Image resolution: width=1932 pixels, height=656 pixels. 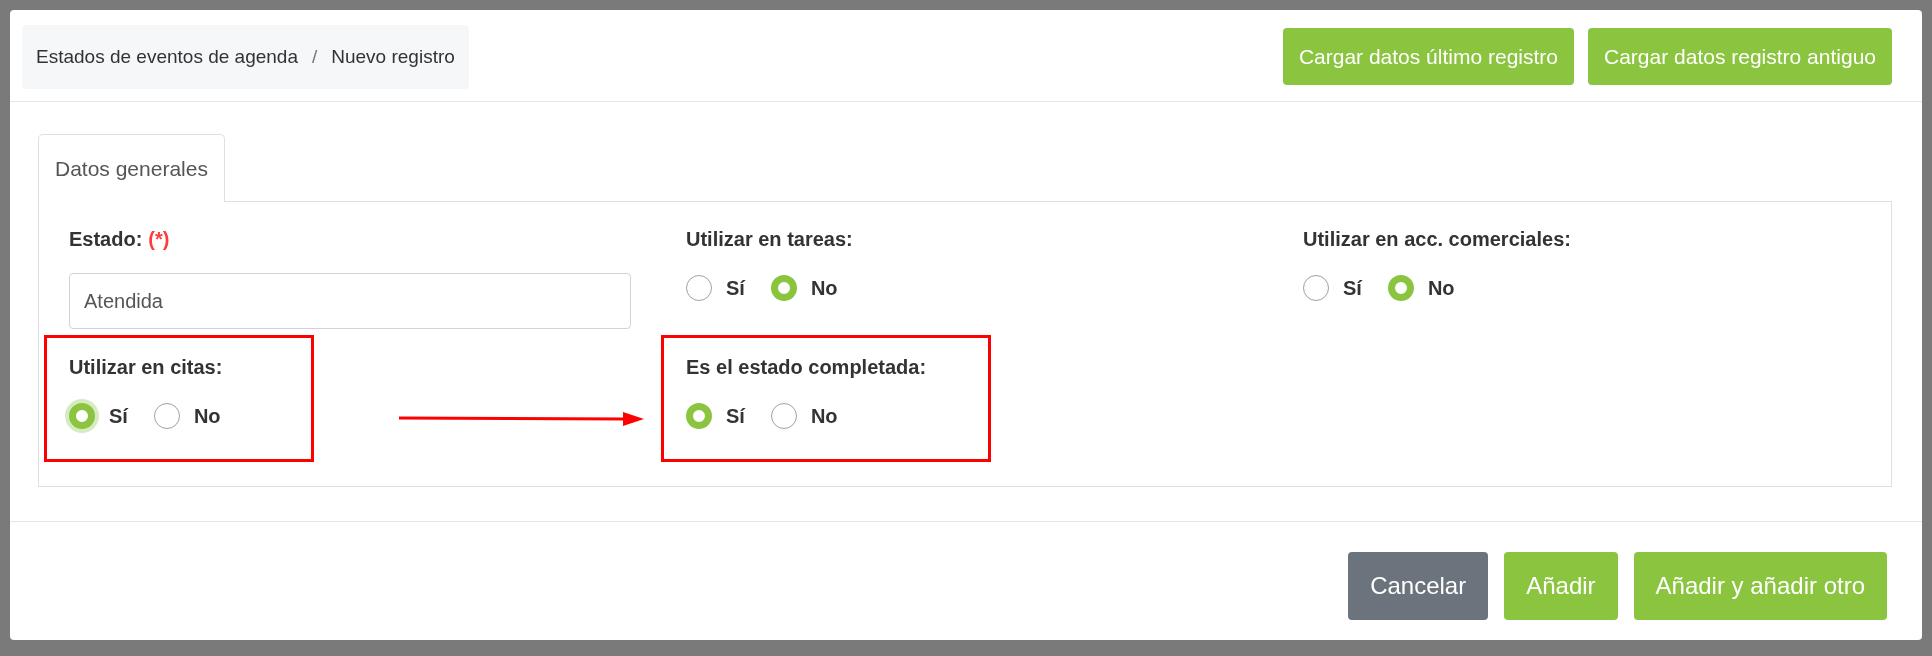 I want to click on cancel-button: Cancelar, so click(x=1418, y=586).